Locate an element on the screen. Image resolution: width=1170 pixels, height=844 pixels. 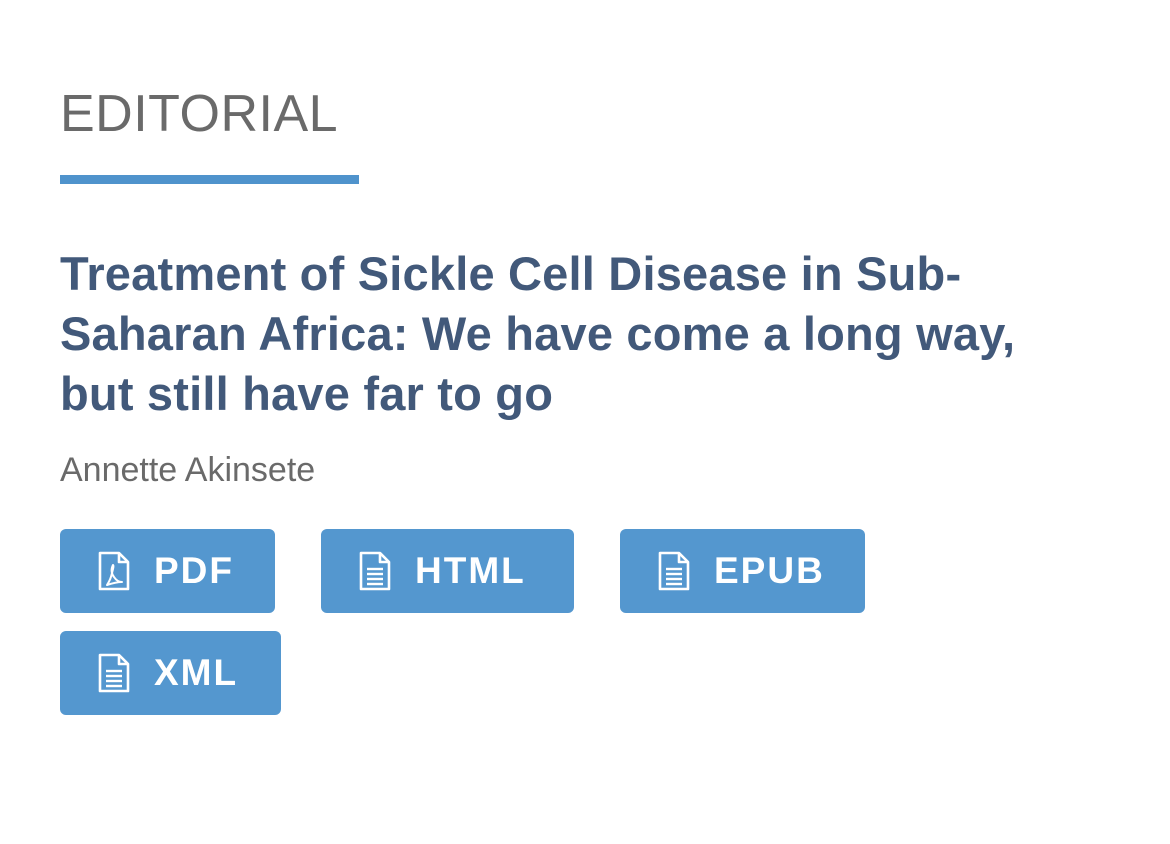
section-underline is located at coordinates (209, 179).